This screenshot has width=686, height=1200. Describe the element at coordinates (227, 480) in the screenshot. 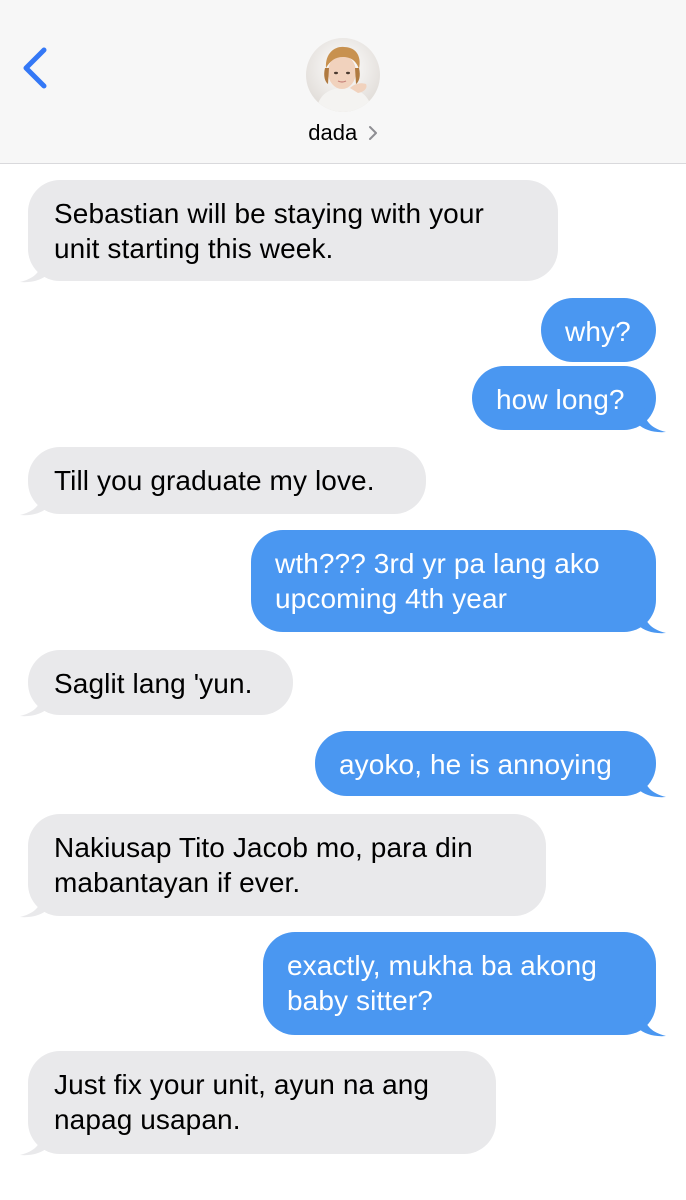

I see `message-bubble-incoming: Till you graduate my love.` at that location.